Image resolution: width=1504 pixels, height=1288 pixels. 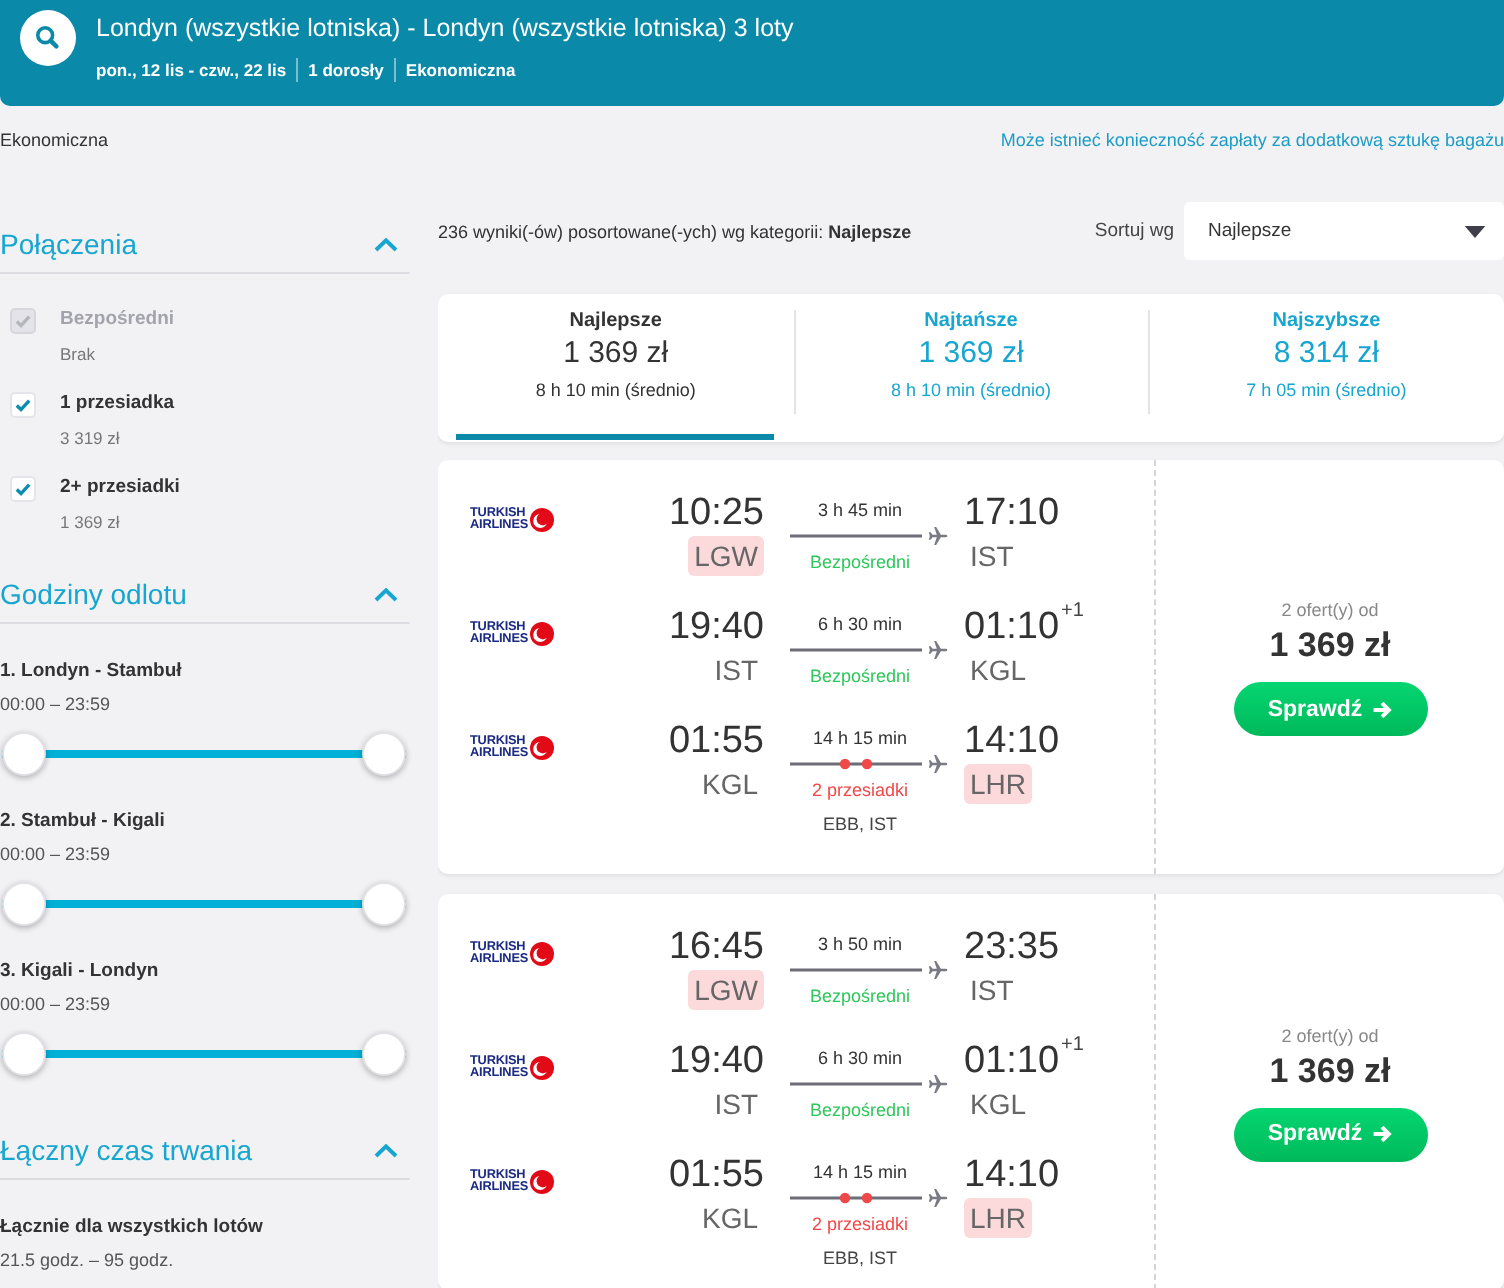 What do you see at coordinates (1330, 1035) in the screenshot?
I see `offers-count: 2 ofert(y) od` at bounding box center [1330, 1035].